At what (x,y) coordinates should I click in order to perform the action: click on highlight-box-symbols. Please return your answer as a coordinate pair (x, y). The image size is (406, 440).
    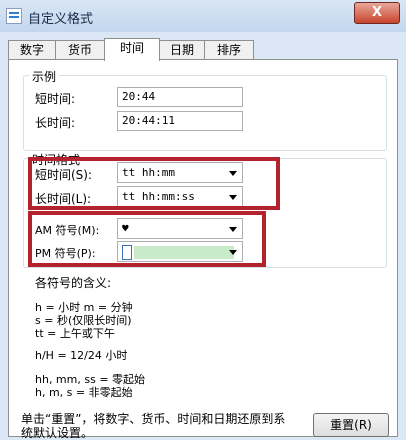
    Looking at the image, I should click on (147, 239).